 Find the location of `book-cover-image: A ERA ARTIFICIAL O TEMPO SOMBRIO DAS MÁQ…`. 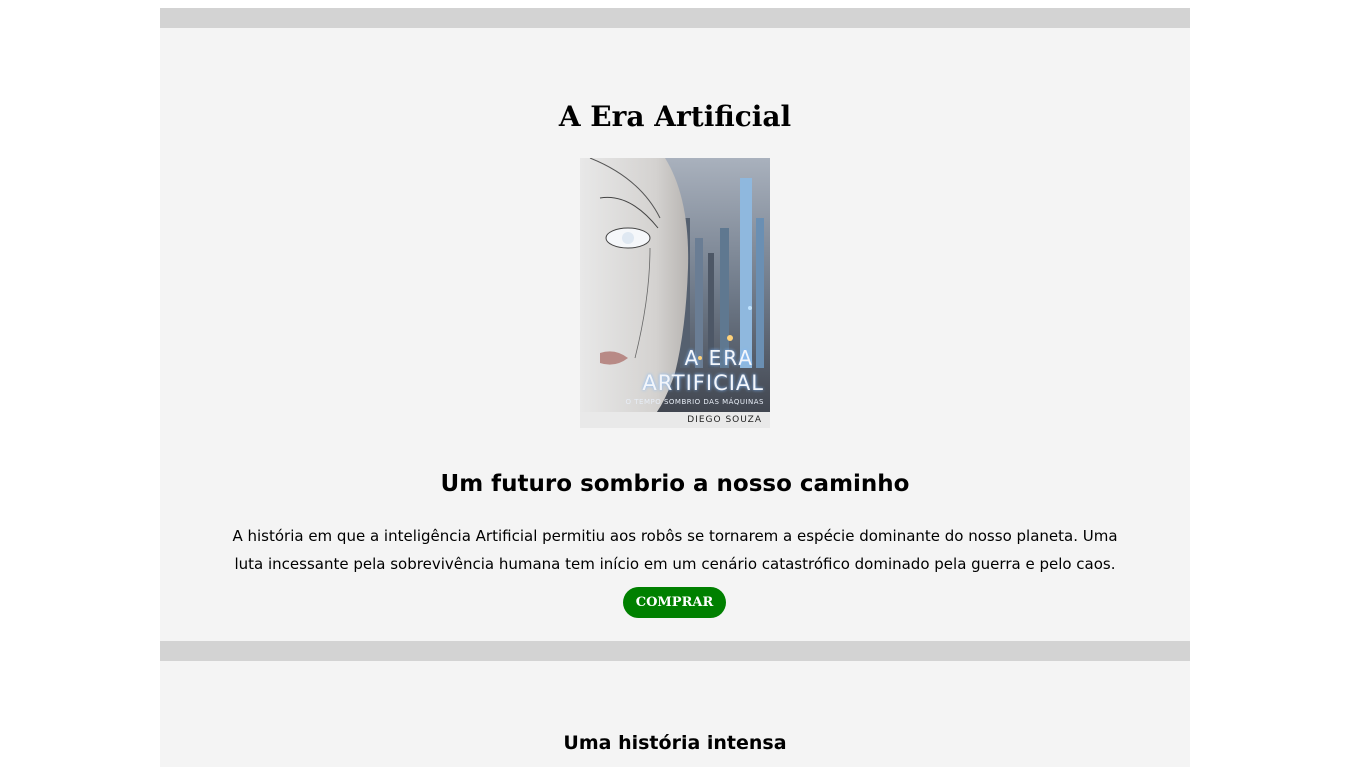

book-cover-image: A ERA ARTIFICIAL O TEMPO SOMBRIO DAS MÁQ… is located at coordinates (675, 293).